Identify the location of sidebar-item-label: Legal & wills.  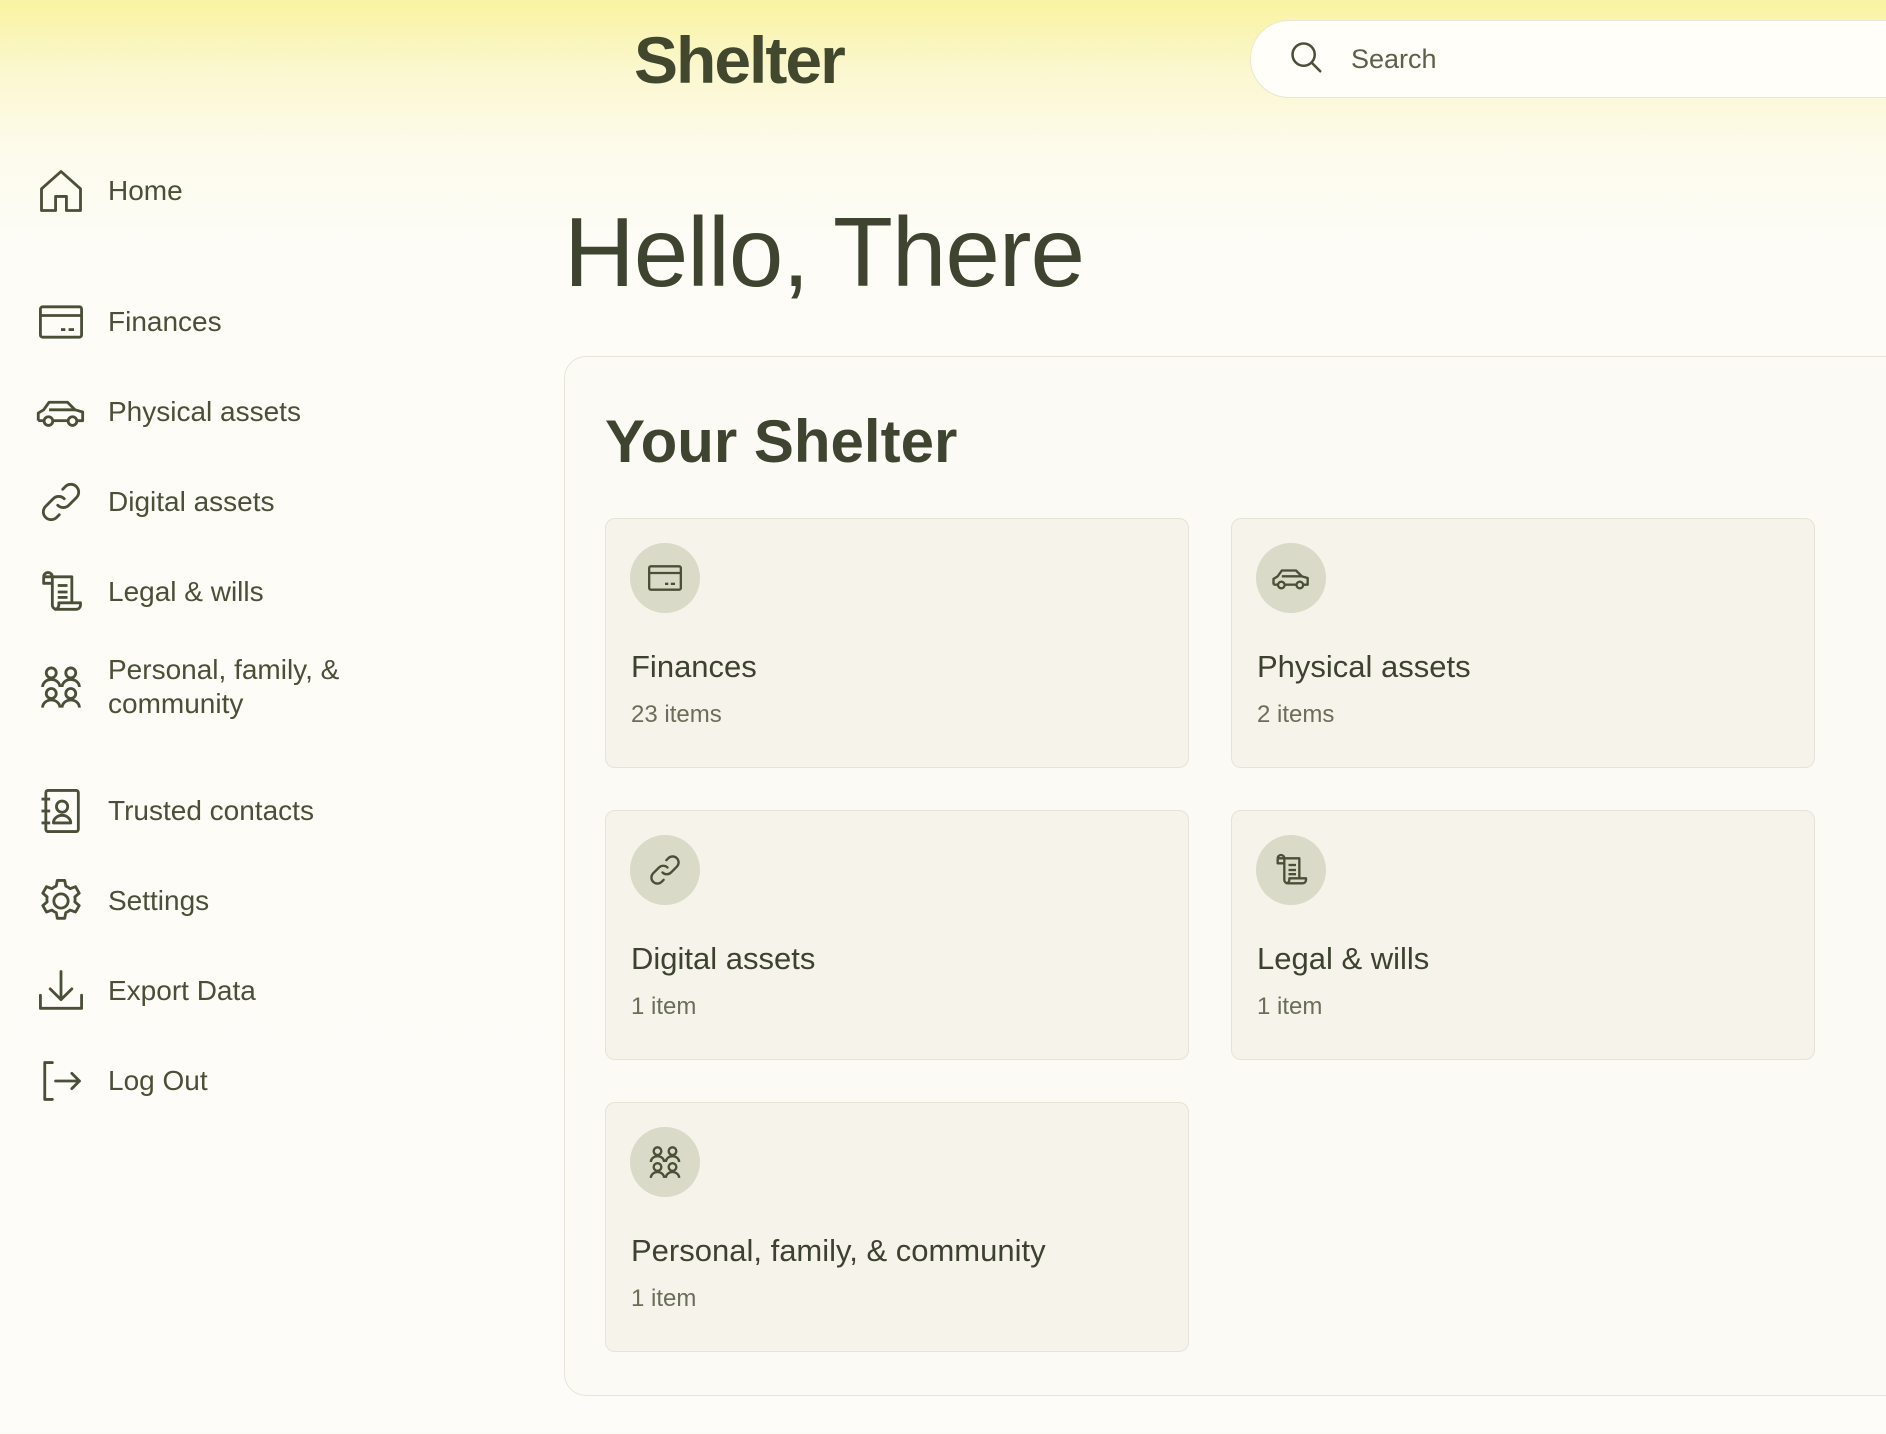
(186, 591).